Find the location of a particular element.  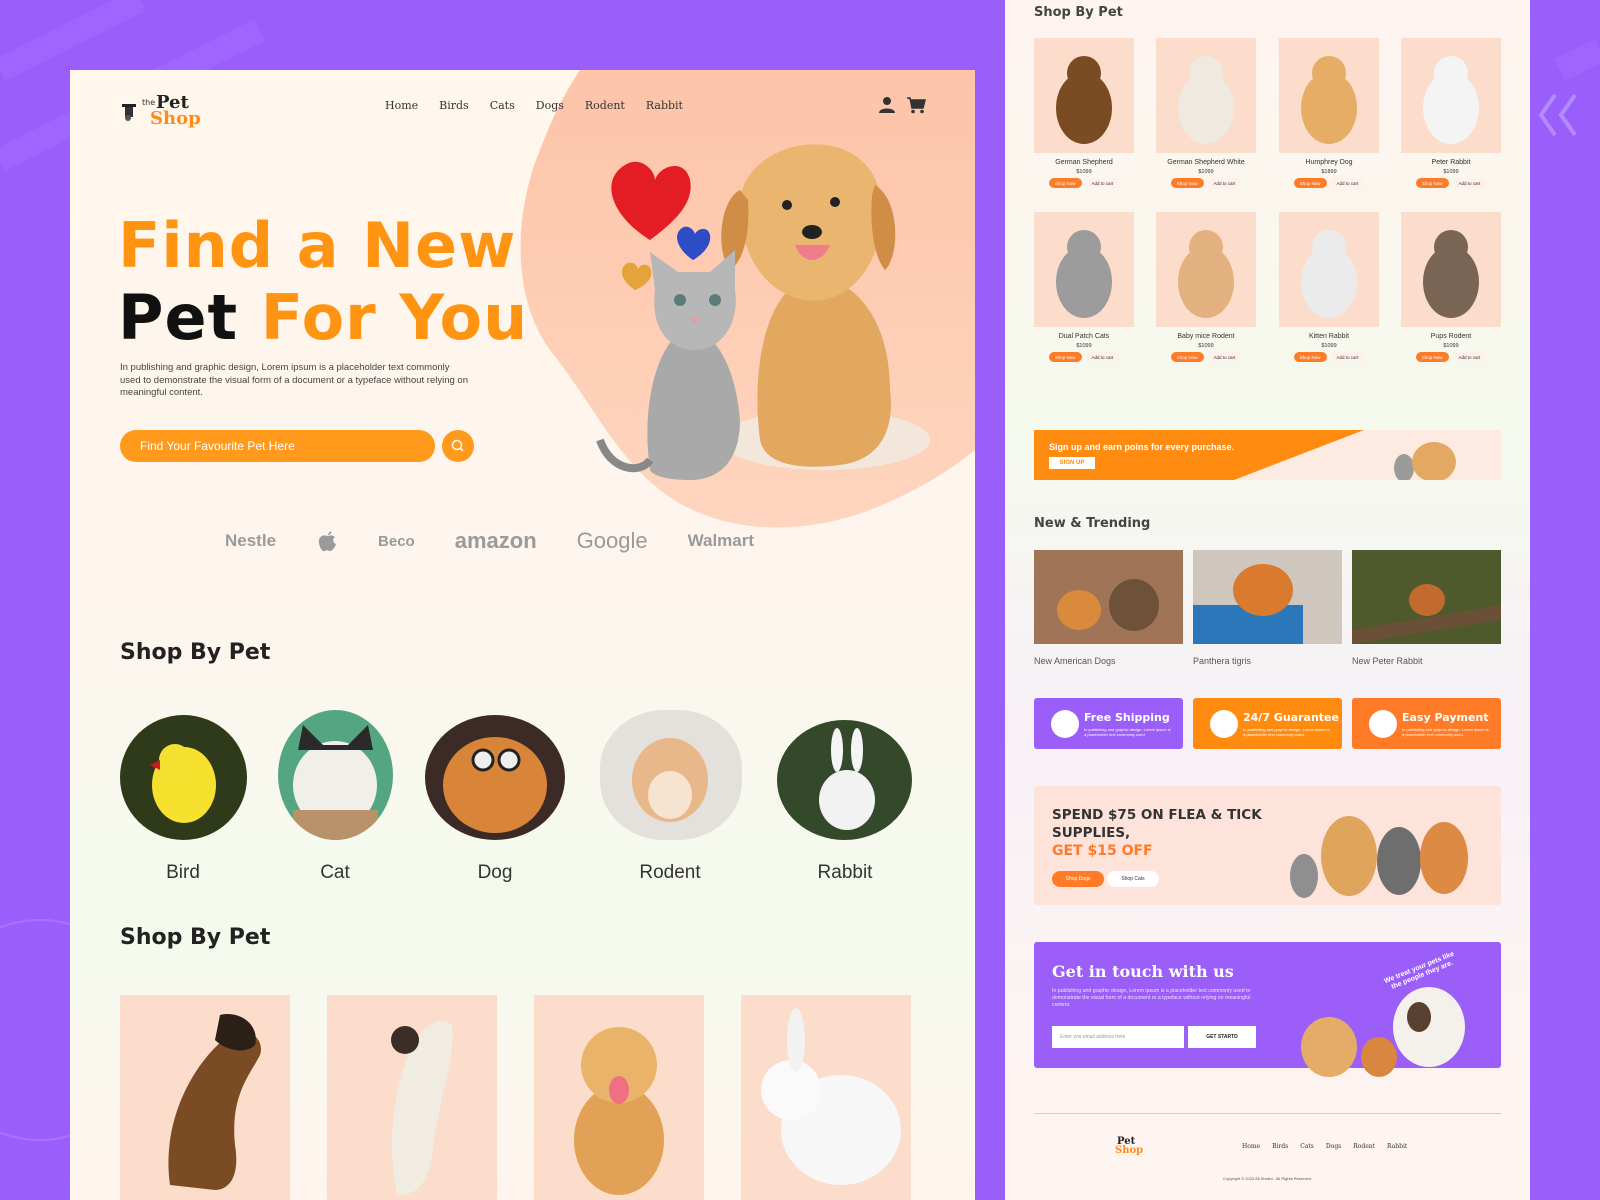

search-button is located at coordinates (458, 446).